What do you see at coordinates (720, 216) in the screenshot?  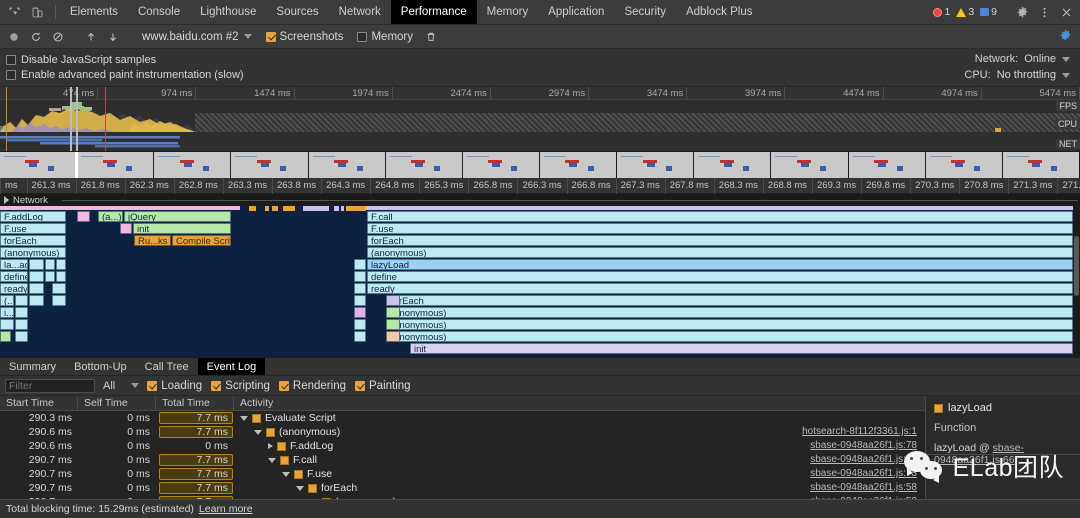 I see `flame-bar-f-call: F.call` at bounding box center [720, 216].